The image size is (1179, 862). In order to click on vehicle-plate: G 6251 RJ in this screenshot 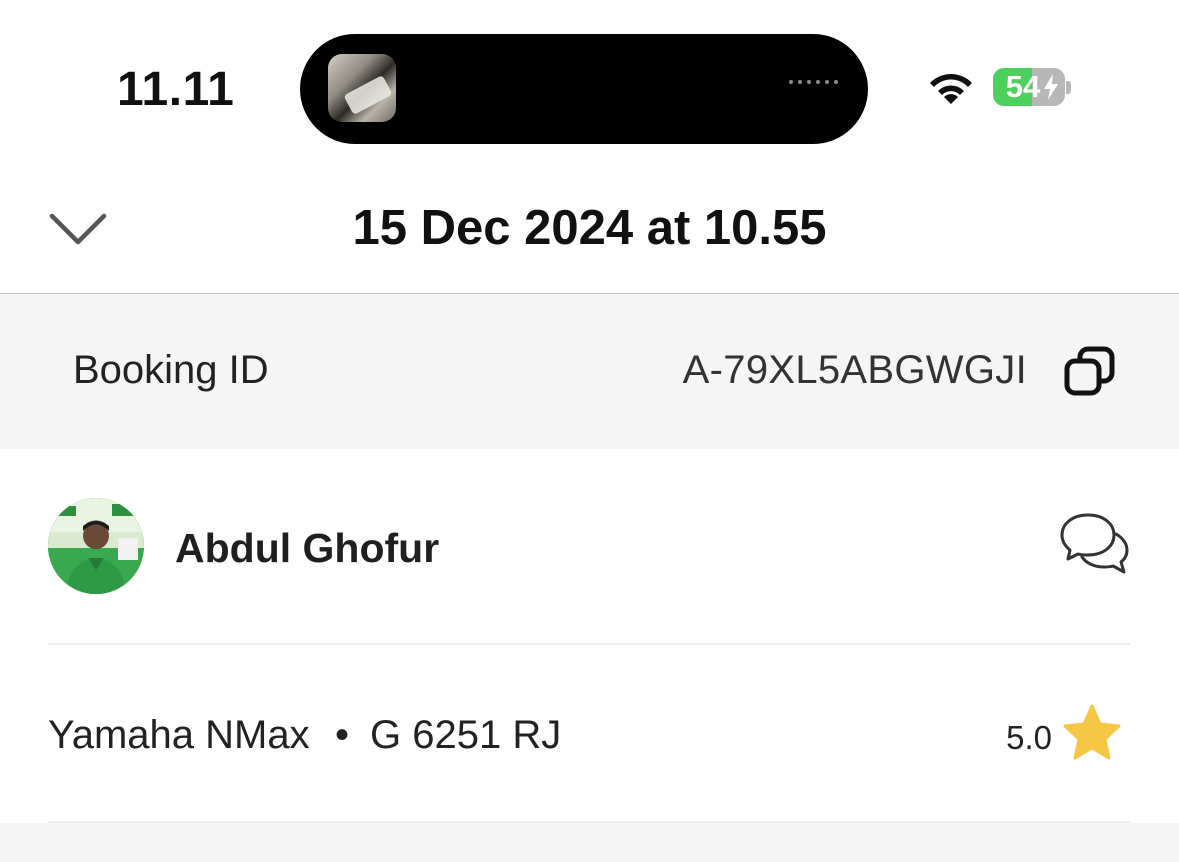, I will do `click(466, 735)`.